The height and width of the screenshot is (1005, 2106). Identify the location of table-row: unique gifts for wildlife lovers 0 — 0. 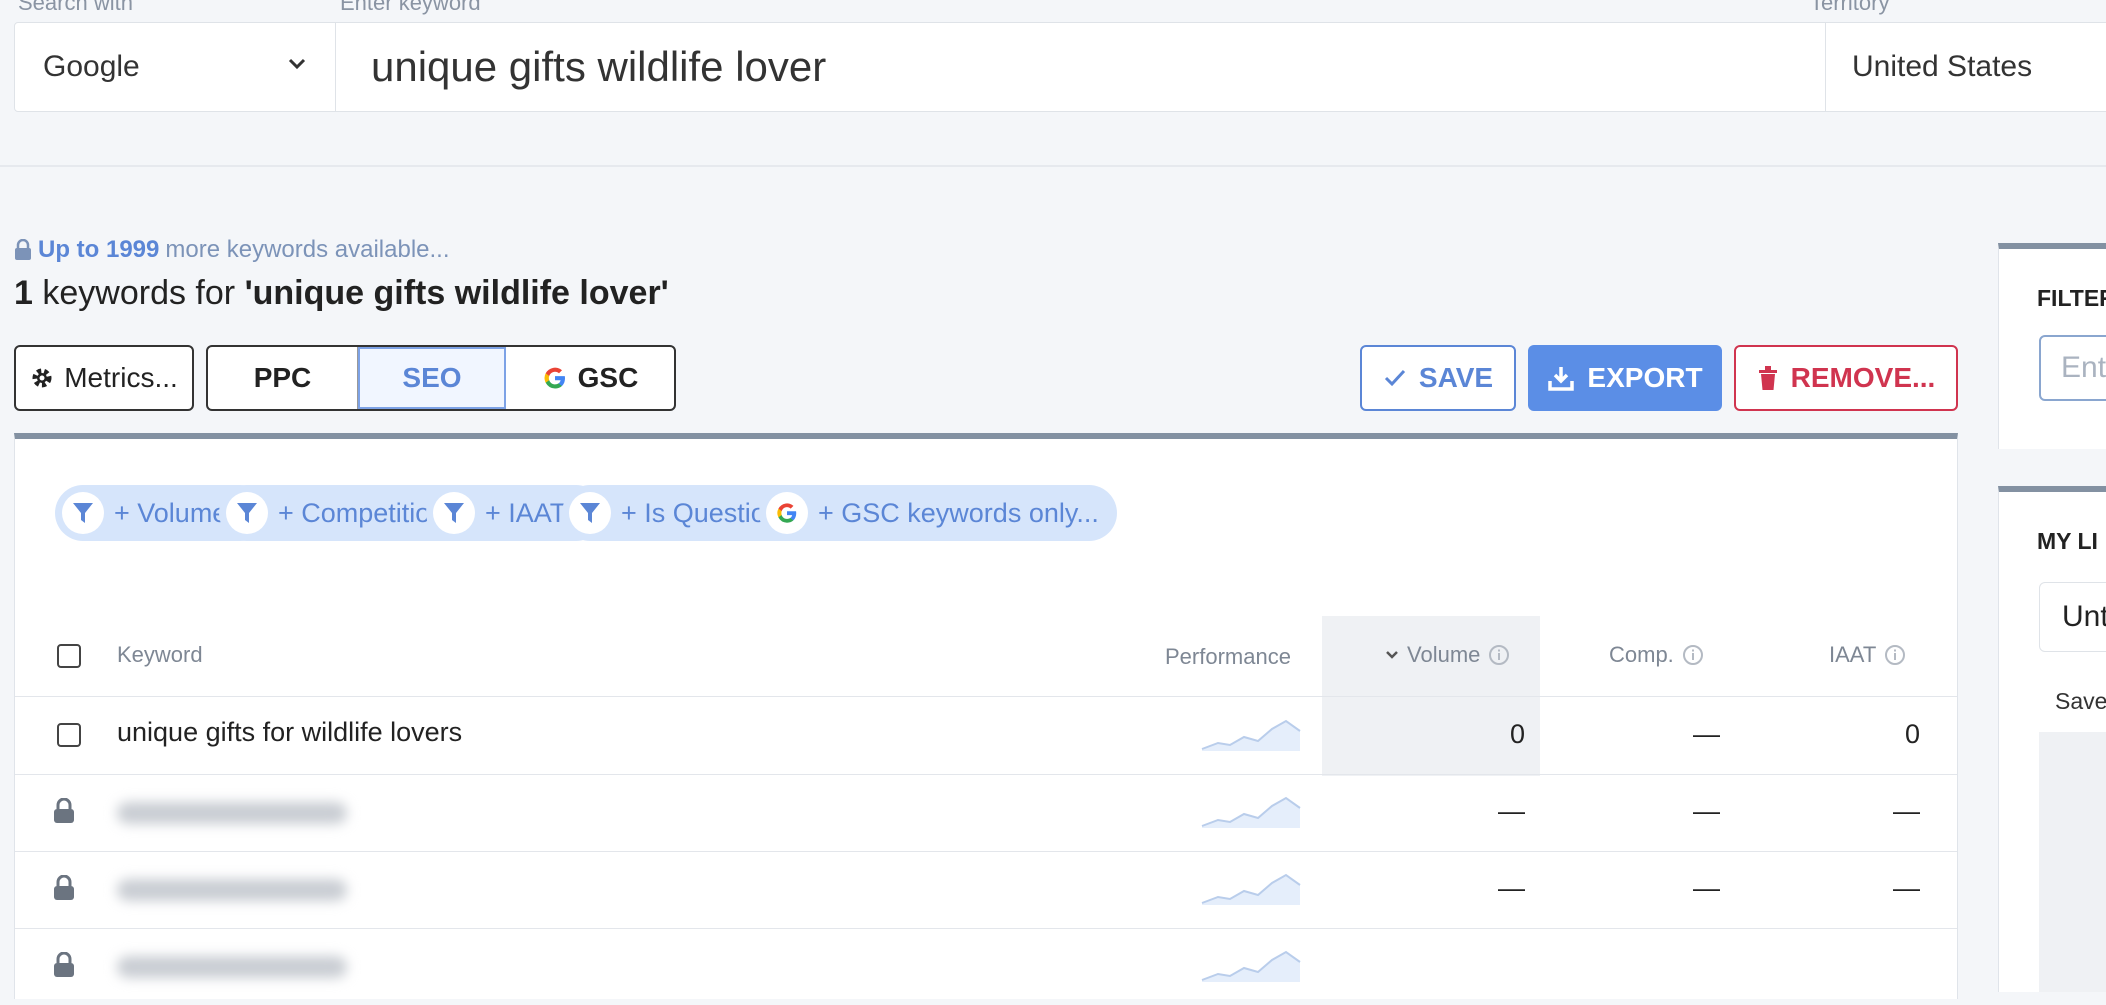
(986, 736).